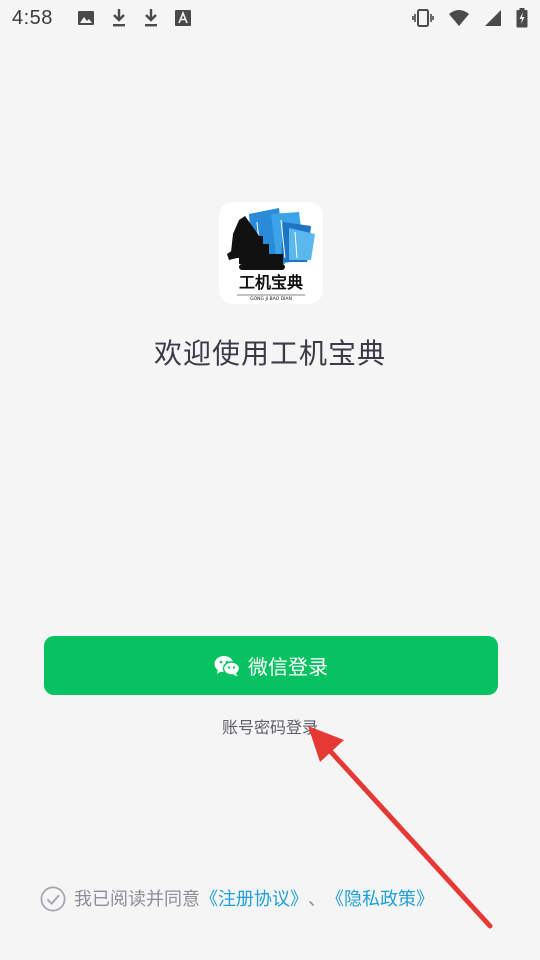 The width and height of the screenshot is (540, 960). I want to click on signal-icon, so click(493, 18).